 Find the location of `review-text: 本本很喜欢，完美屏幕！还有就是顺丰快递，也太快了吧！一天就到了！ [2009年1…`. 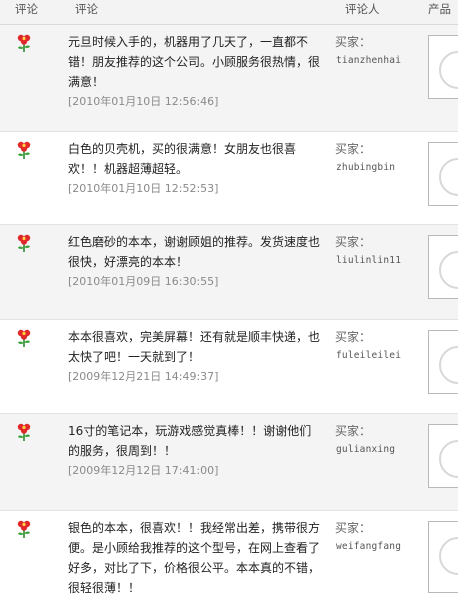

review-text: 本本很喜欢，完美屏幕！还有就是顺丰快递，也太快了吧！一天就到了！ [2009年1… is located at coordinates (195, 357).